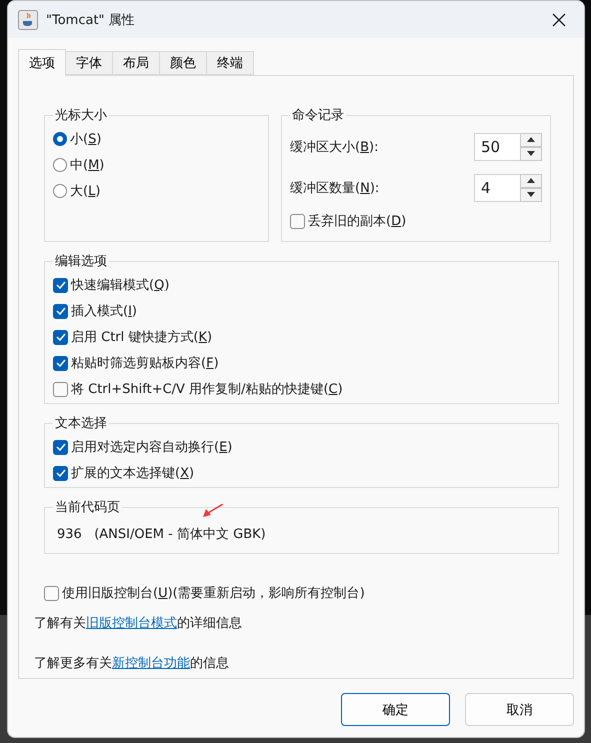 Image resolution: width=591 pixels, height=743 pixels. Describe the element at coordinates (357, 221) in the screenshot. I see `option-label: 丢弃旧的副本(D)` at that location.